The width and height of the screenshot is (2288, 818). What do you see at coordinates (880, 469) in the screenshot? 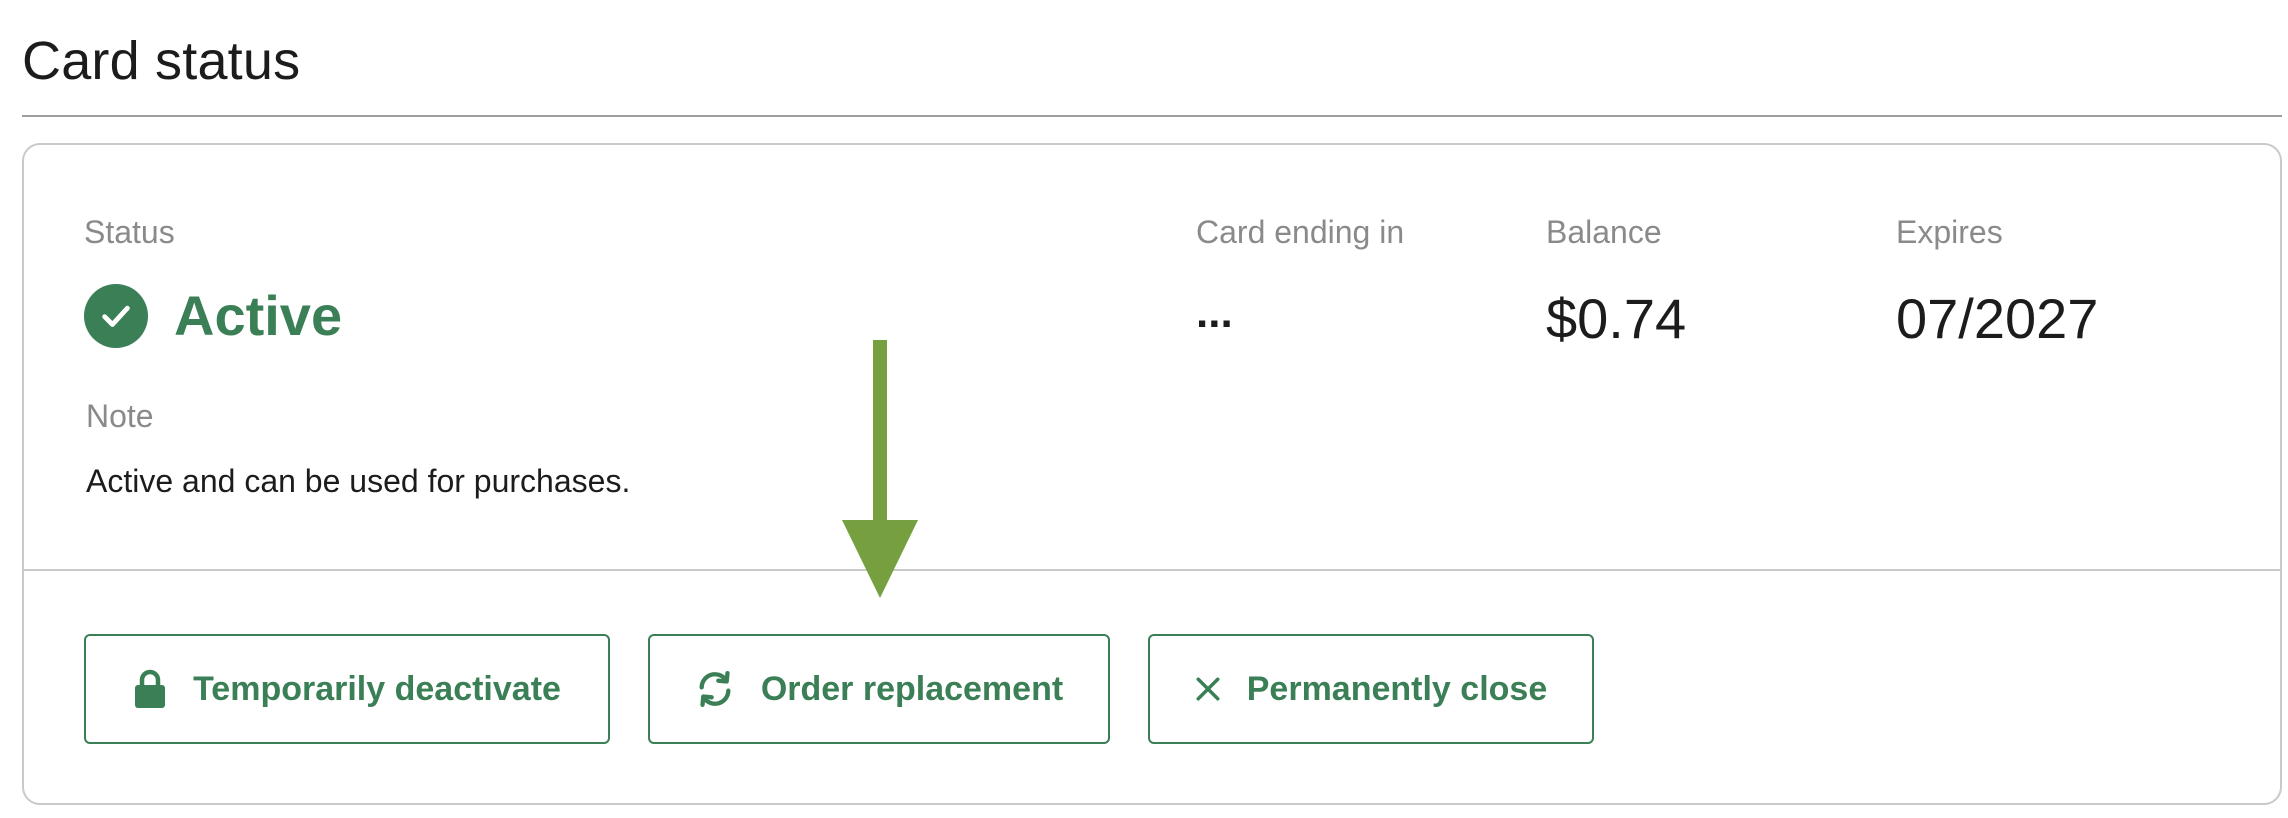
I see `annotation-arrow-icon` at bounding box center [880, 469].